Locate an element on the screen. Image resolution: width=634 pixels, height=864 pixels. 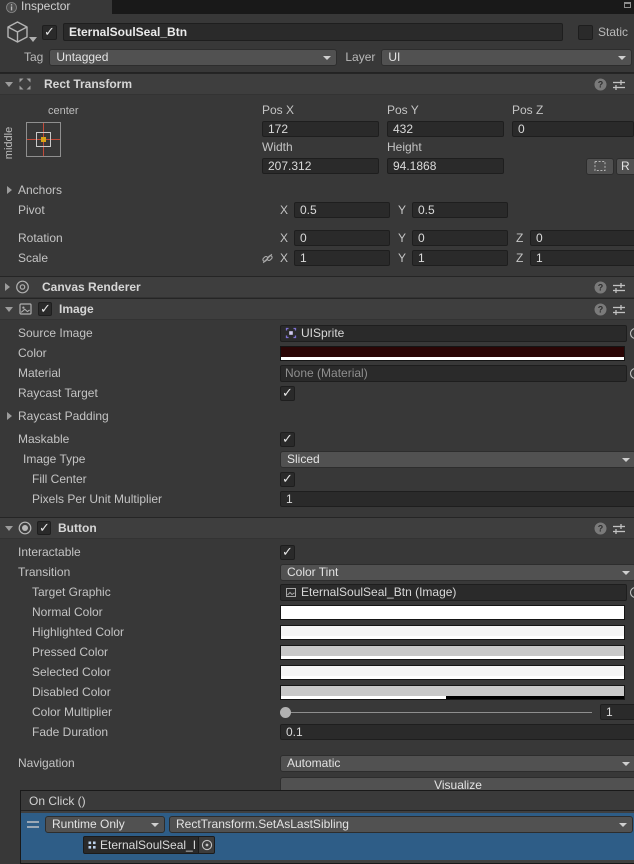
pos-x-field: 172 is located at coordinates (320, 129).